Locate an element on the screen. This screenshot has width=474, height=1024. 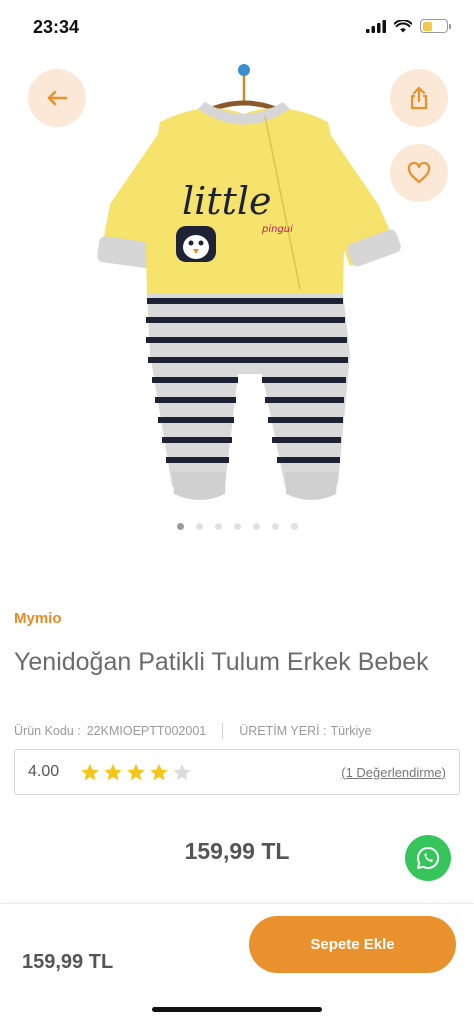
bottom-price: 159,99 TL is located at coordinates (68, 962).